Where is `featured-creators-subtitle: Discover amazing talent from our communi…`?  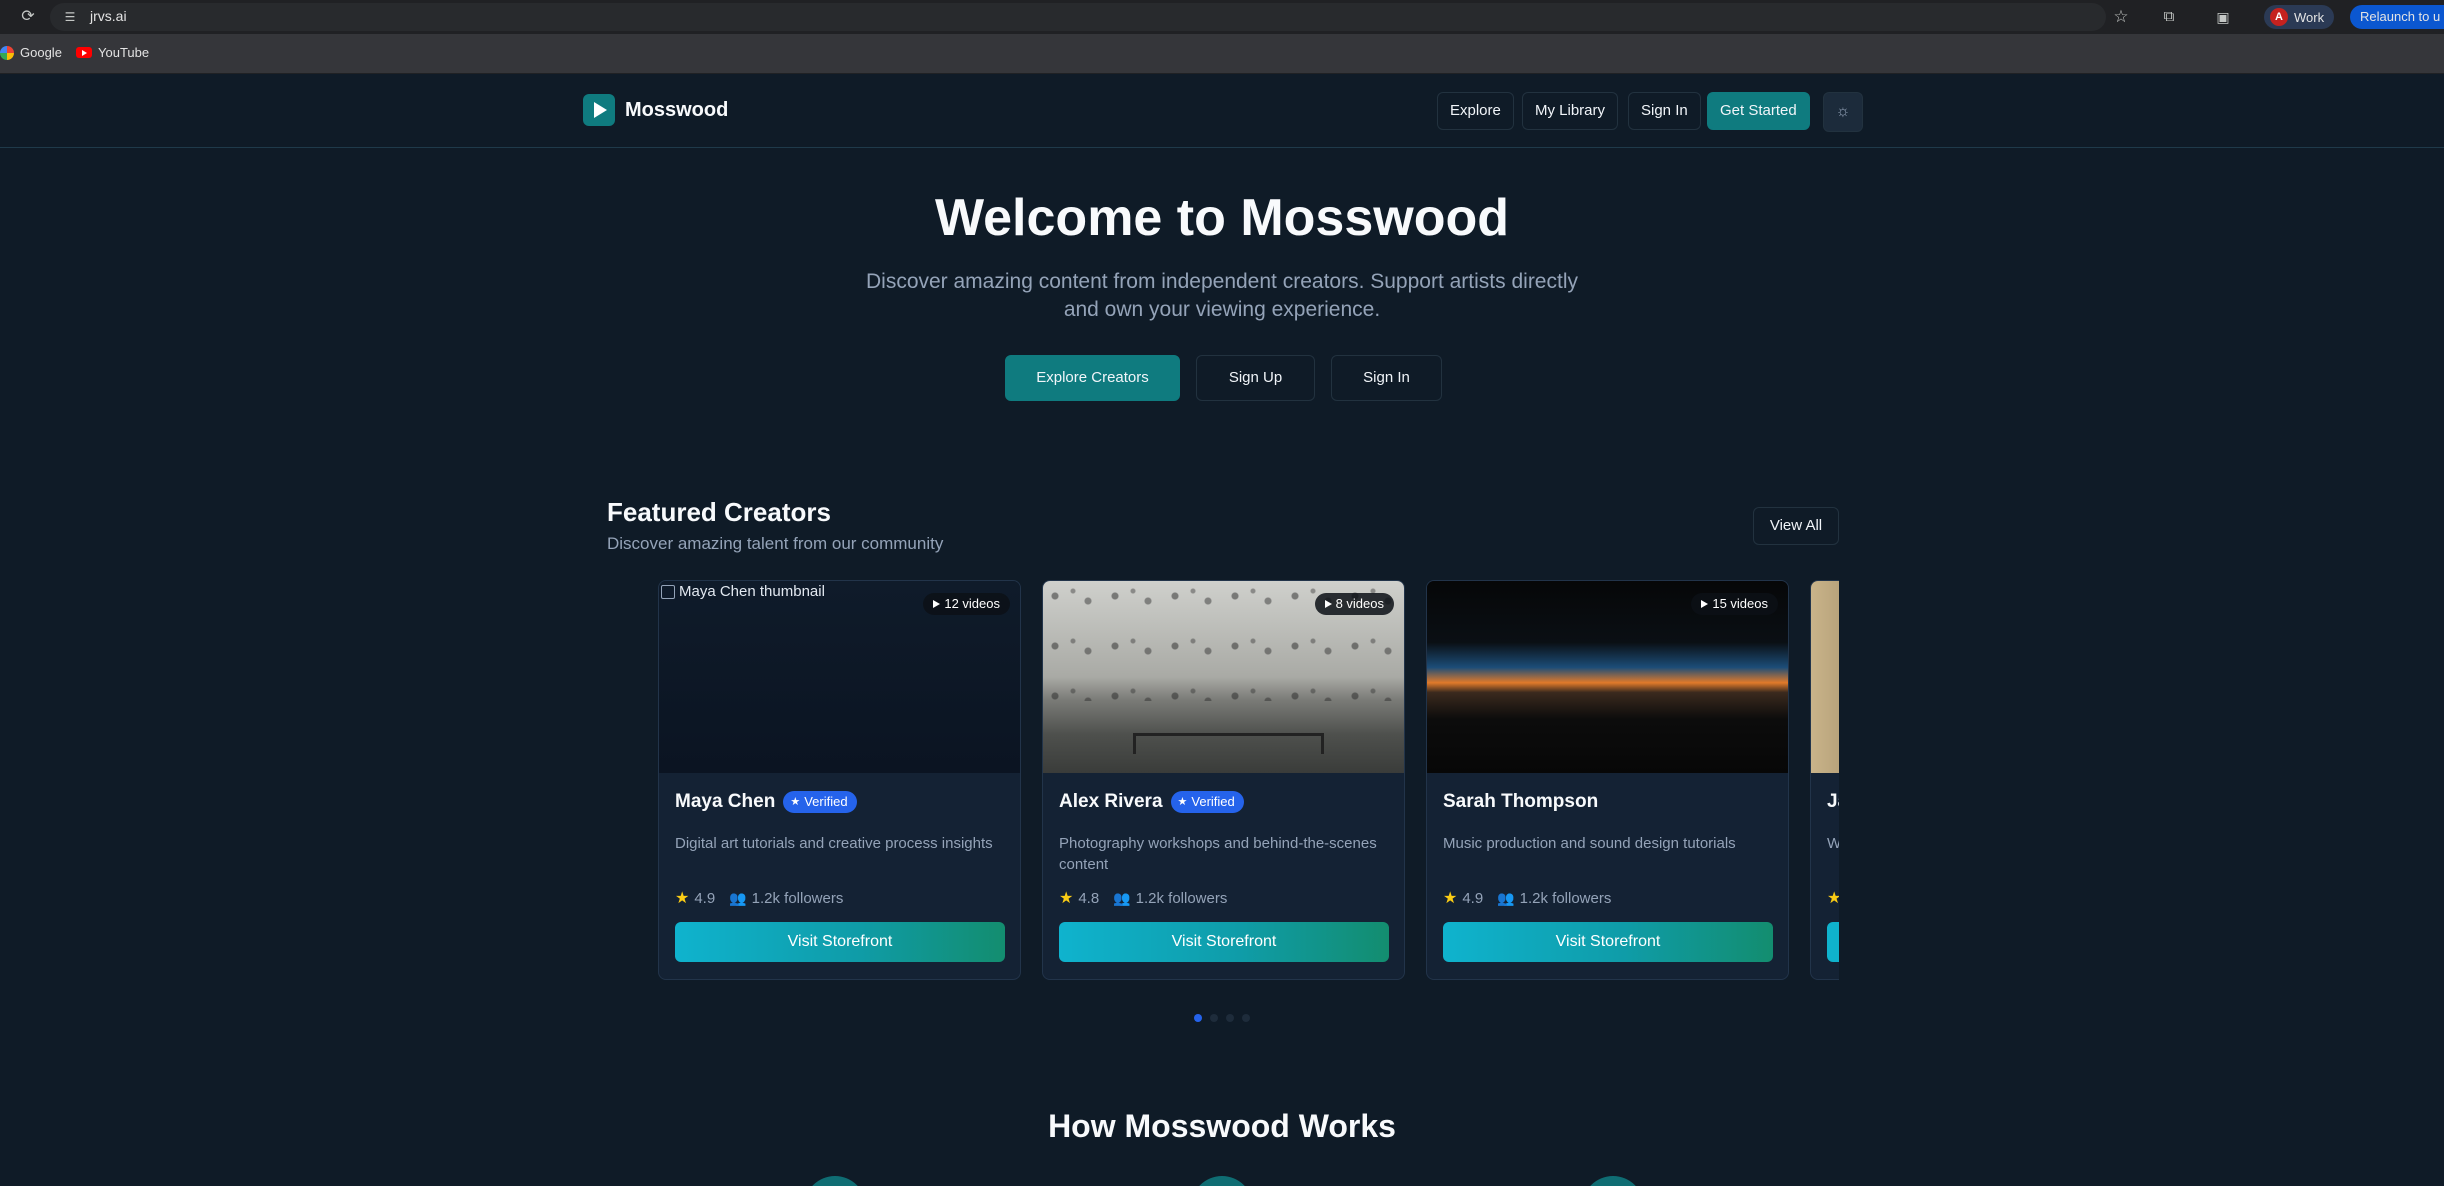 featured-creators-subtitle: Discover amazing talent from our communi… is located at coordinates (775, 543).